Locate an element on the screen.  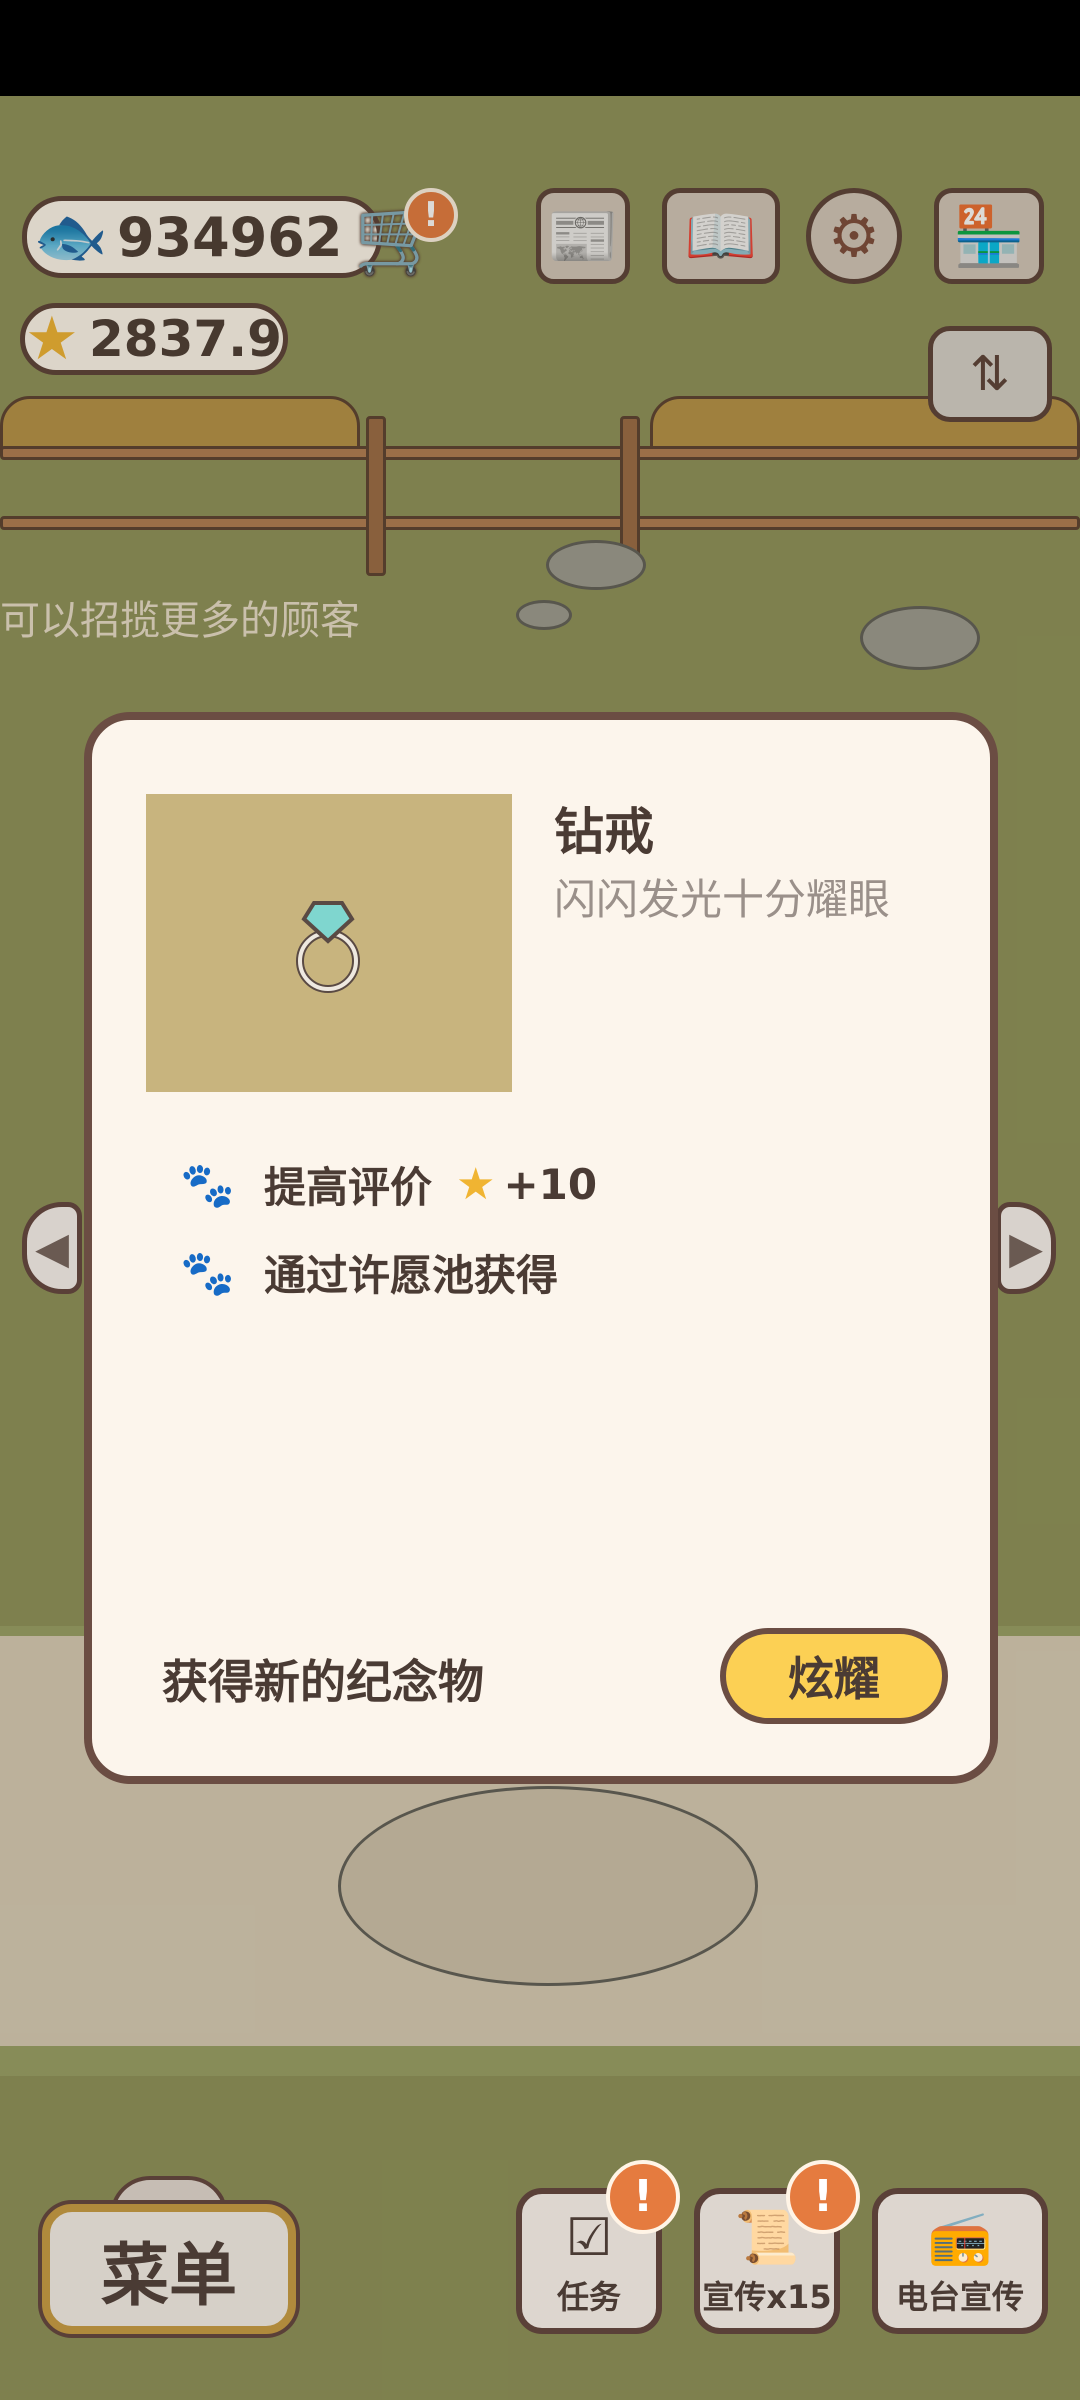
previous-arrow: ◀ is located at coordinates (52, 1248).